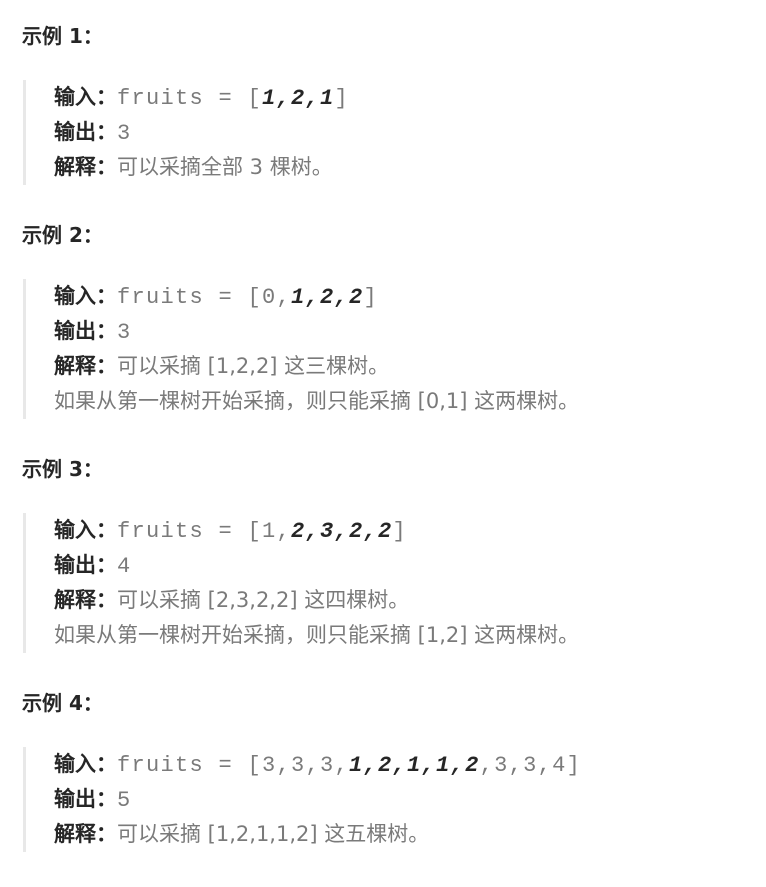  Describe the element at coordinates (410, 366) in the screenshot. I see `explanation-line: 解释：可以采摘 [1,2,2] 这三棵树。` at that location.